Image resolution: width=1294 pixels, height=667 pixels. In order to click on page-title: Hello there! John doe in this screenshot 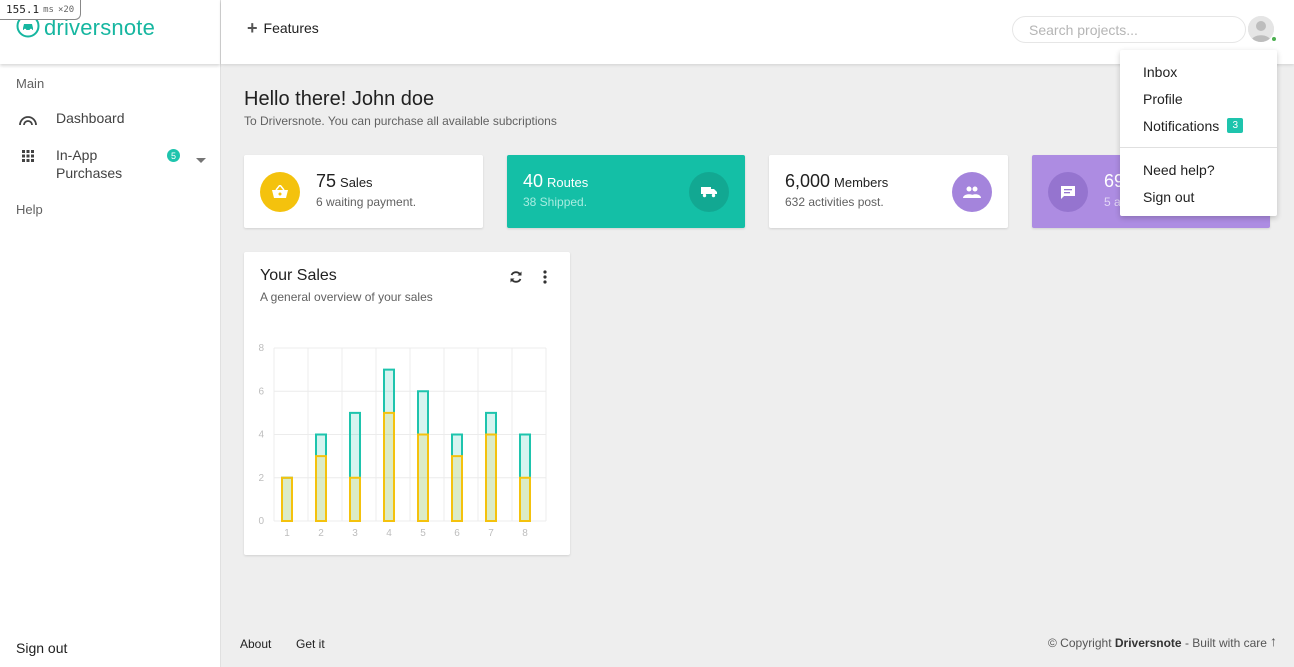, I will do `click(339, 99)`.